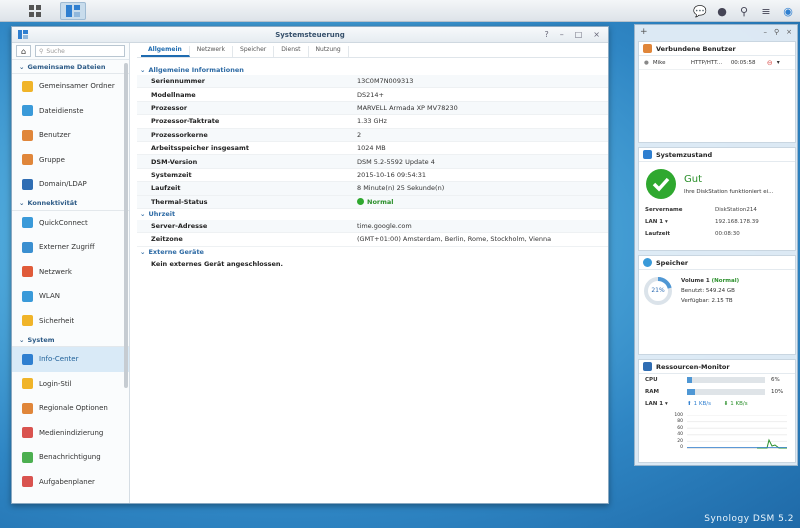  Describe the element at coordinates (174, 161) in the screenshot. I see `row-key: DSM-Version` at that location.